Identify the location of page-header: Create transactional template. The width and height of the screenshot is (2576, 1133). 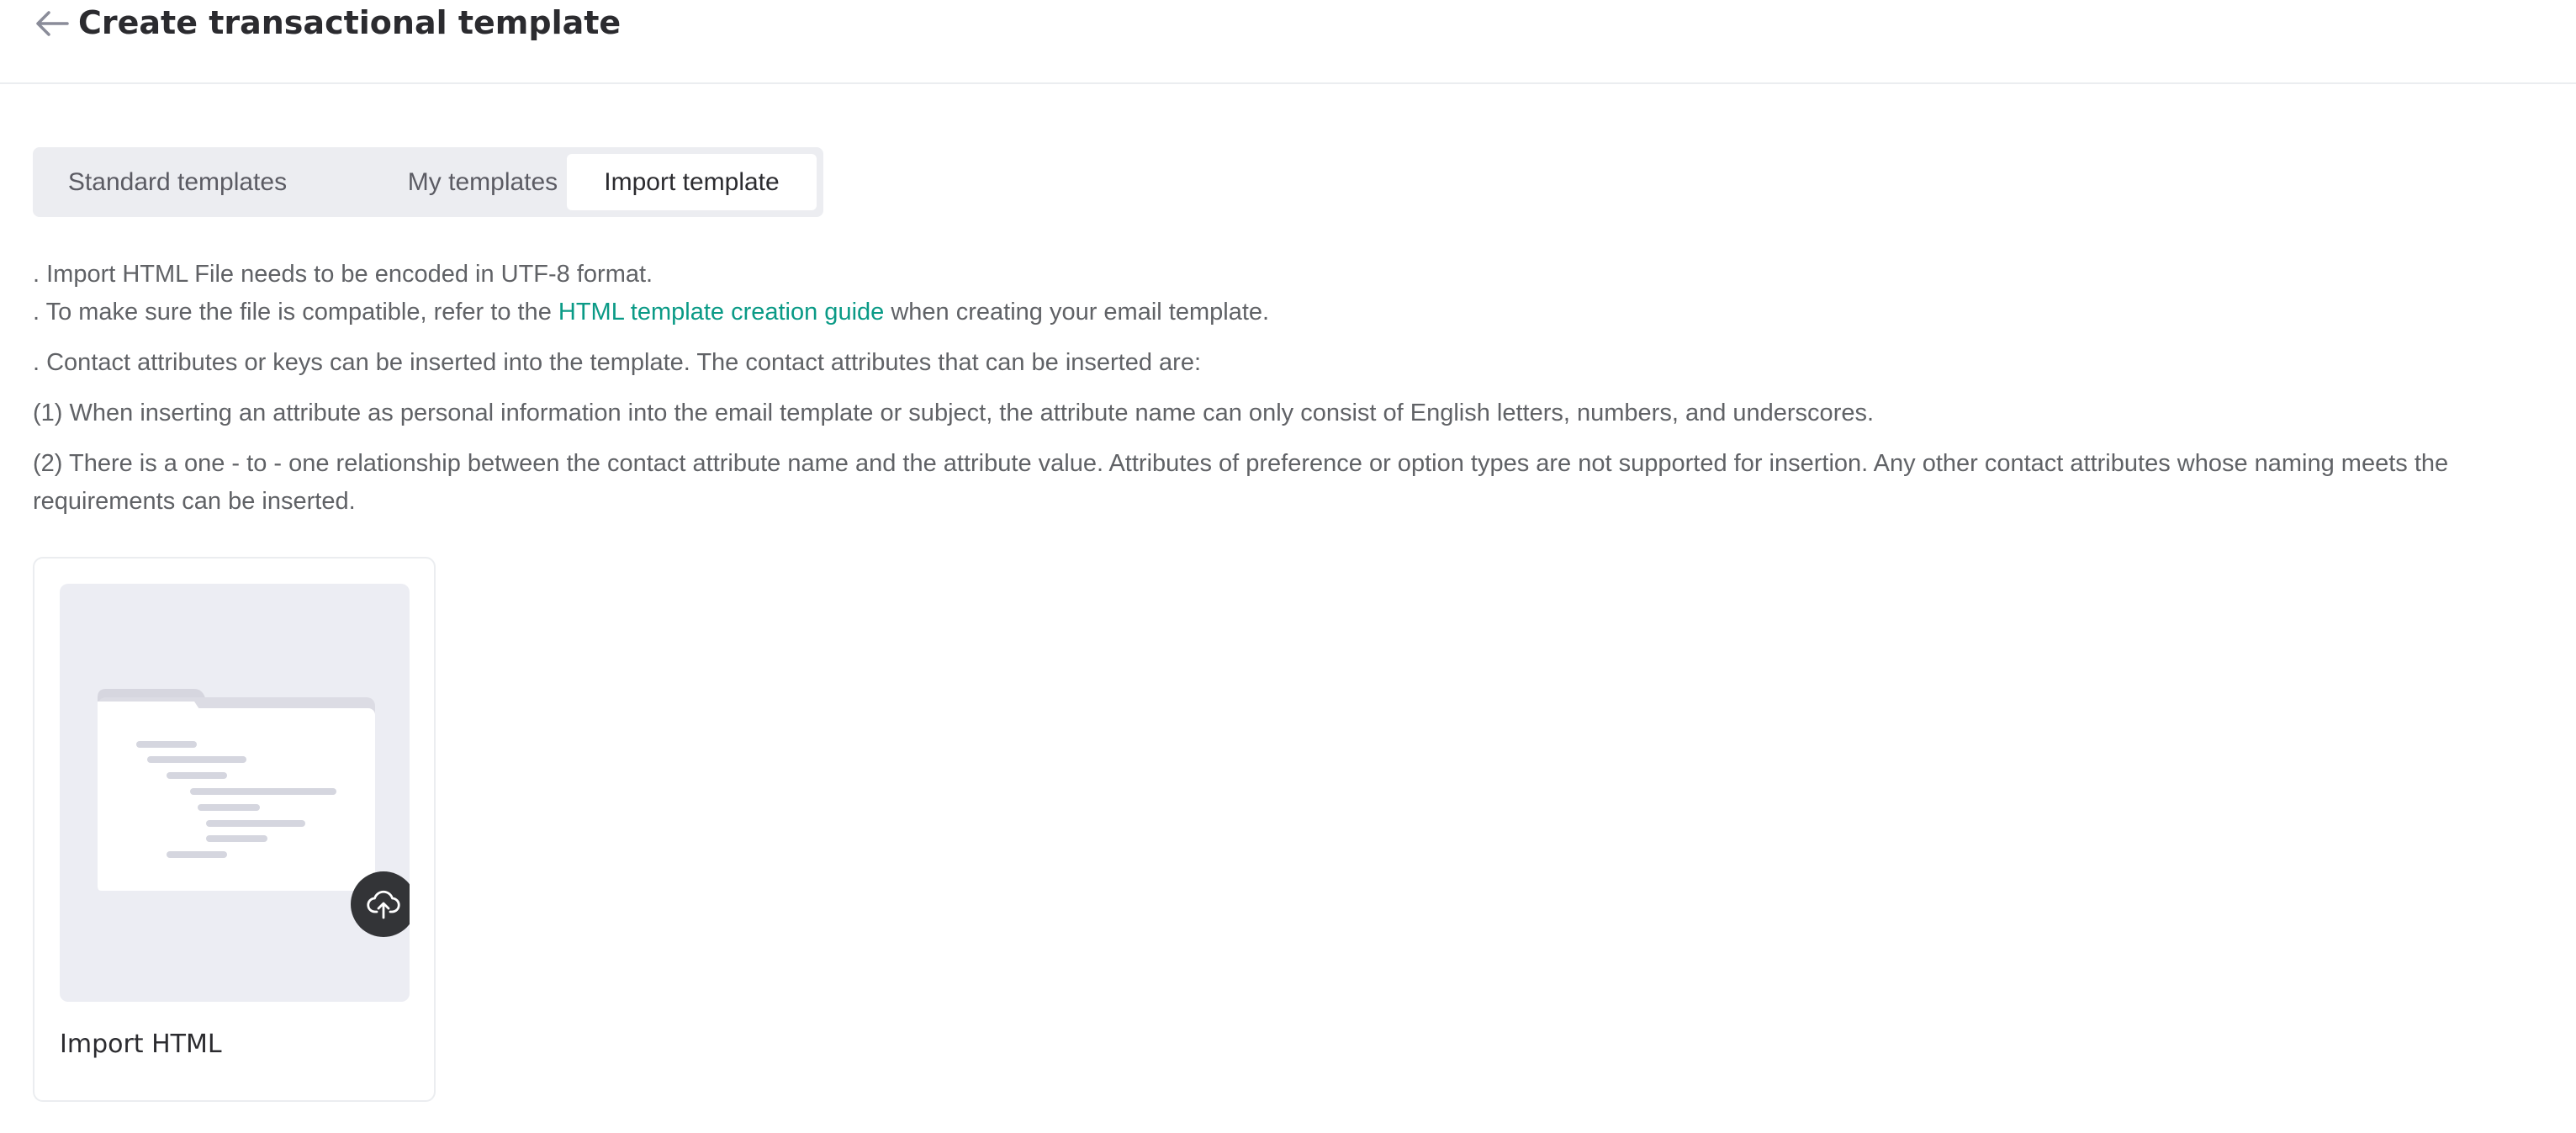
(1288, 42).